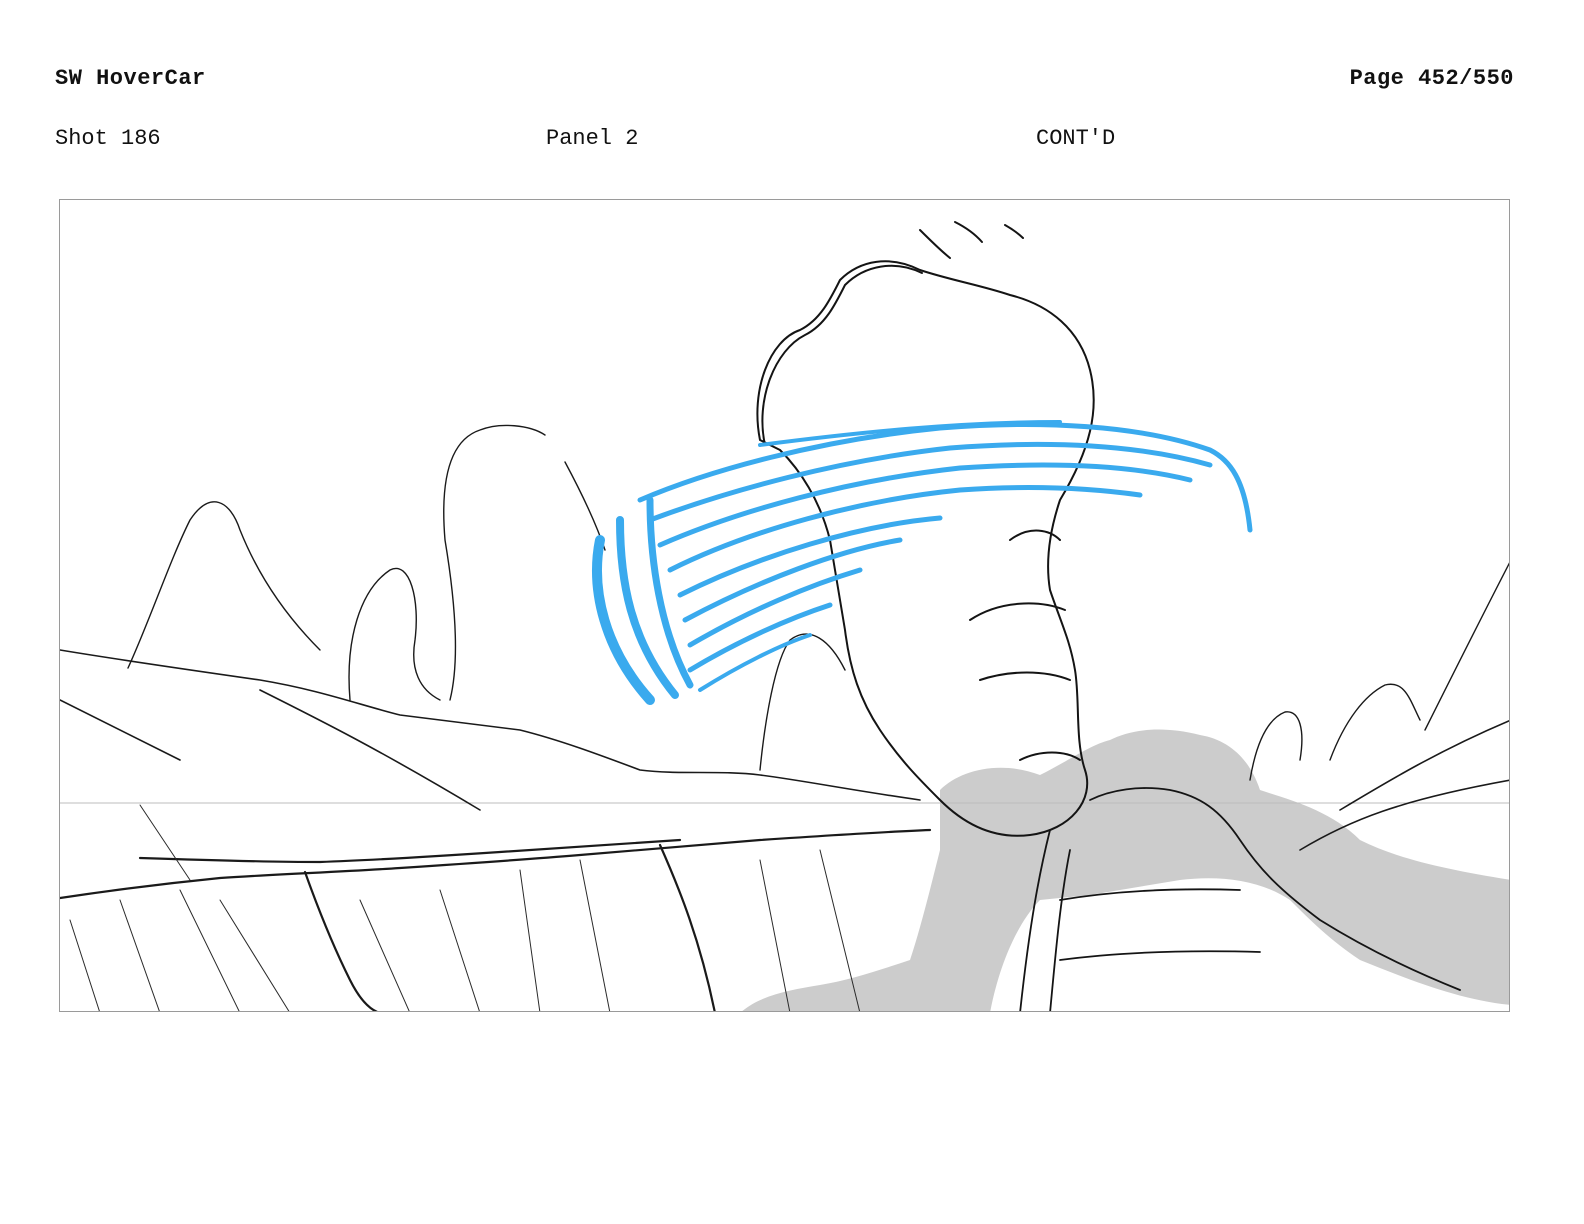 The height and width of the screenshot is (1224, 1584). Describe the element at coordinates (1125, 870) in the screenshot. I see `smoke-cloud` at that location.